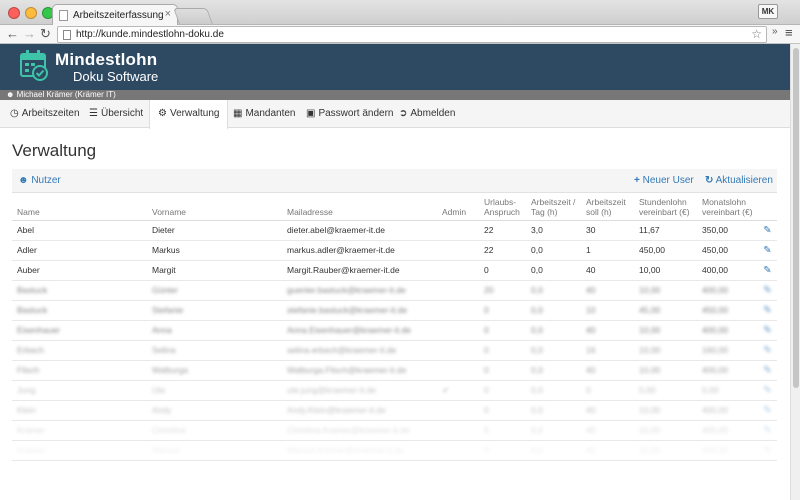  Describe the element at coordinates (400, 13) in the screenshot. I see `browser-tab-strip: Arbeitszeiterfassung × MK` at that location.